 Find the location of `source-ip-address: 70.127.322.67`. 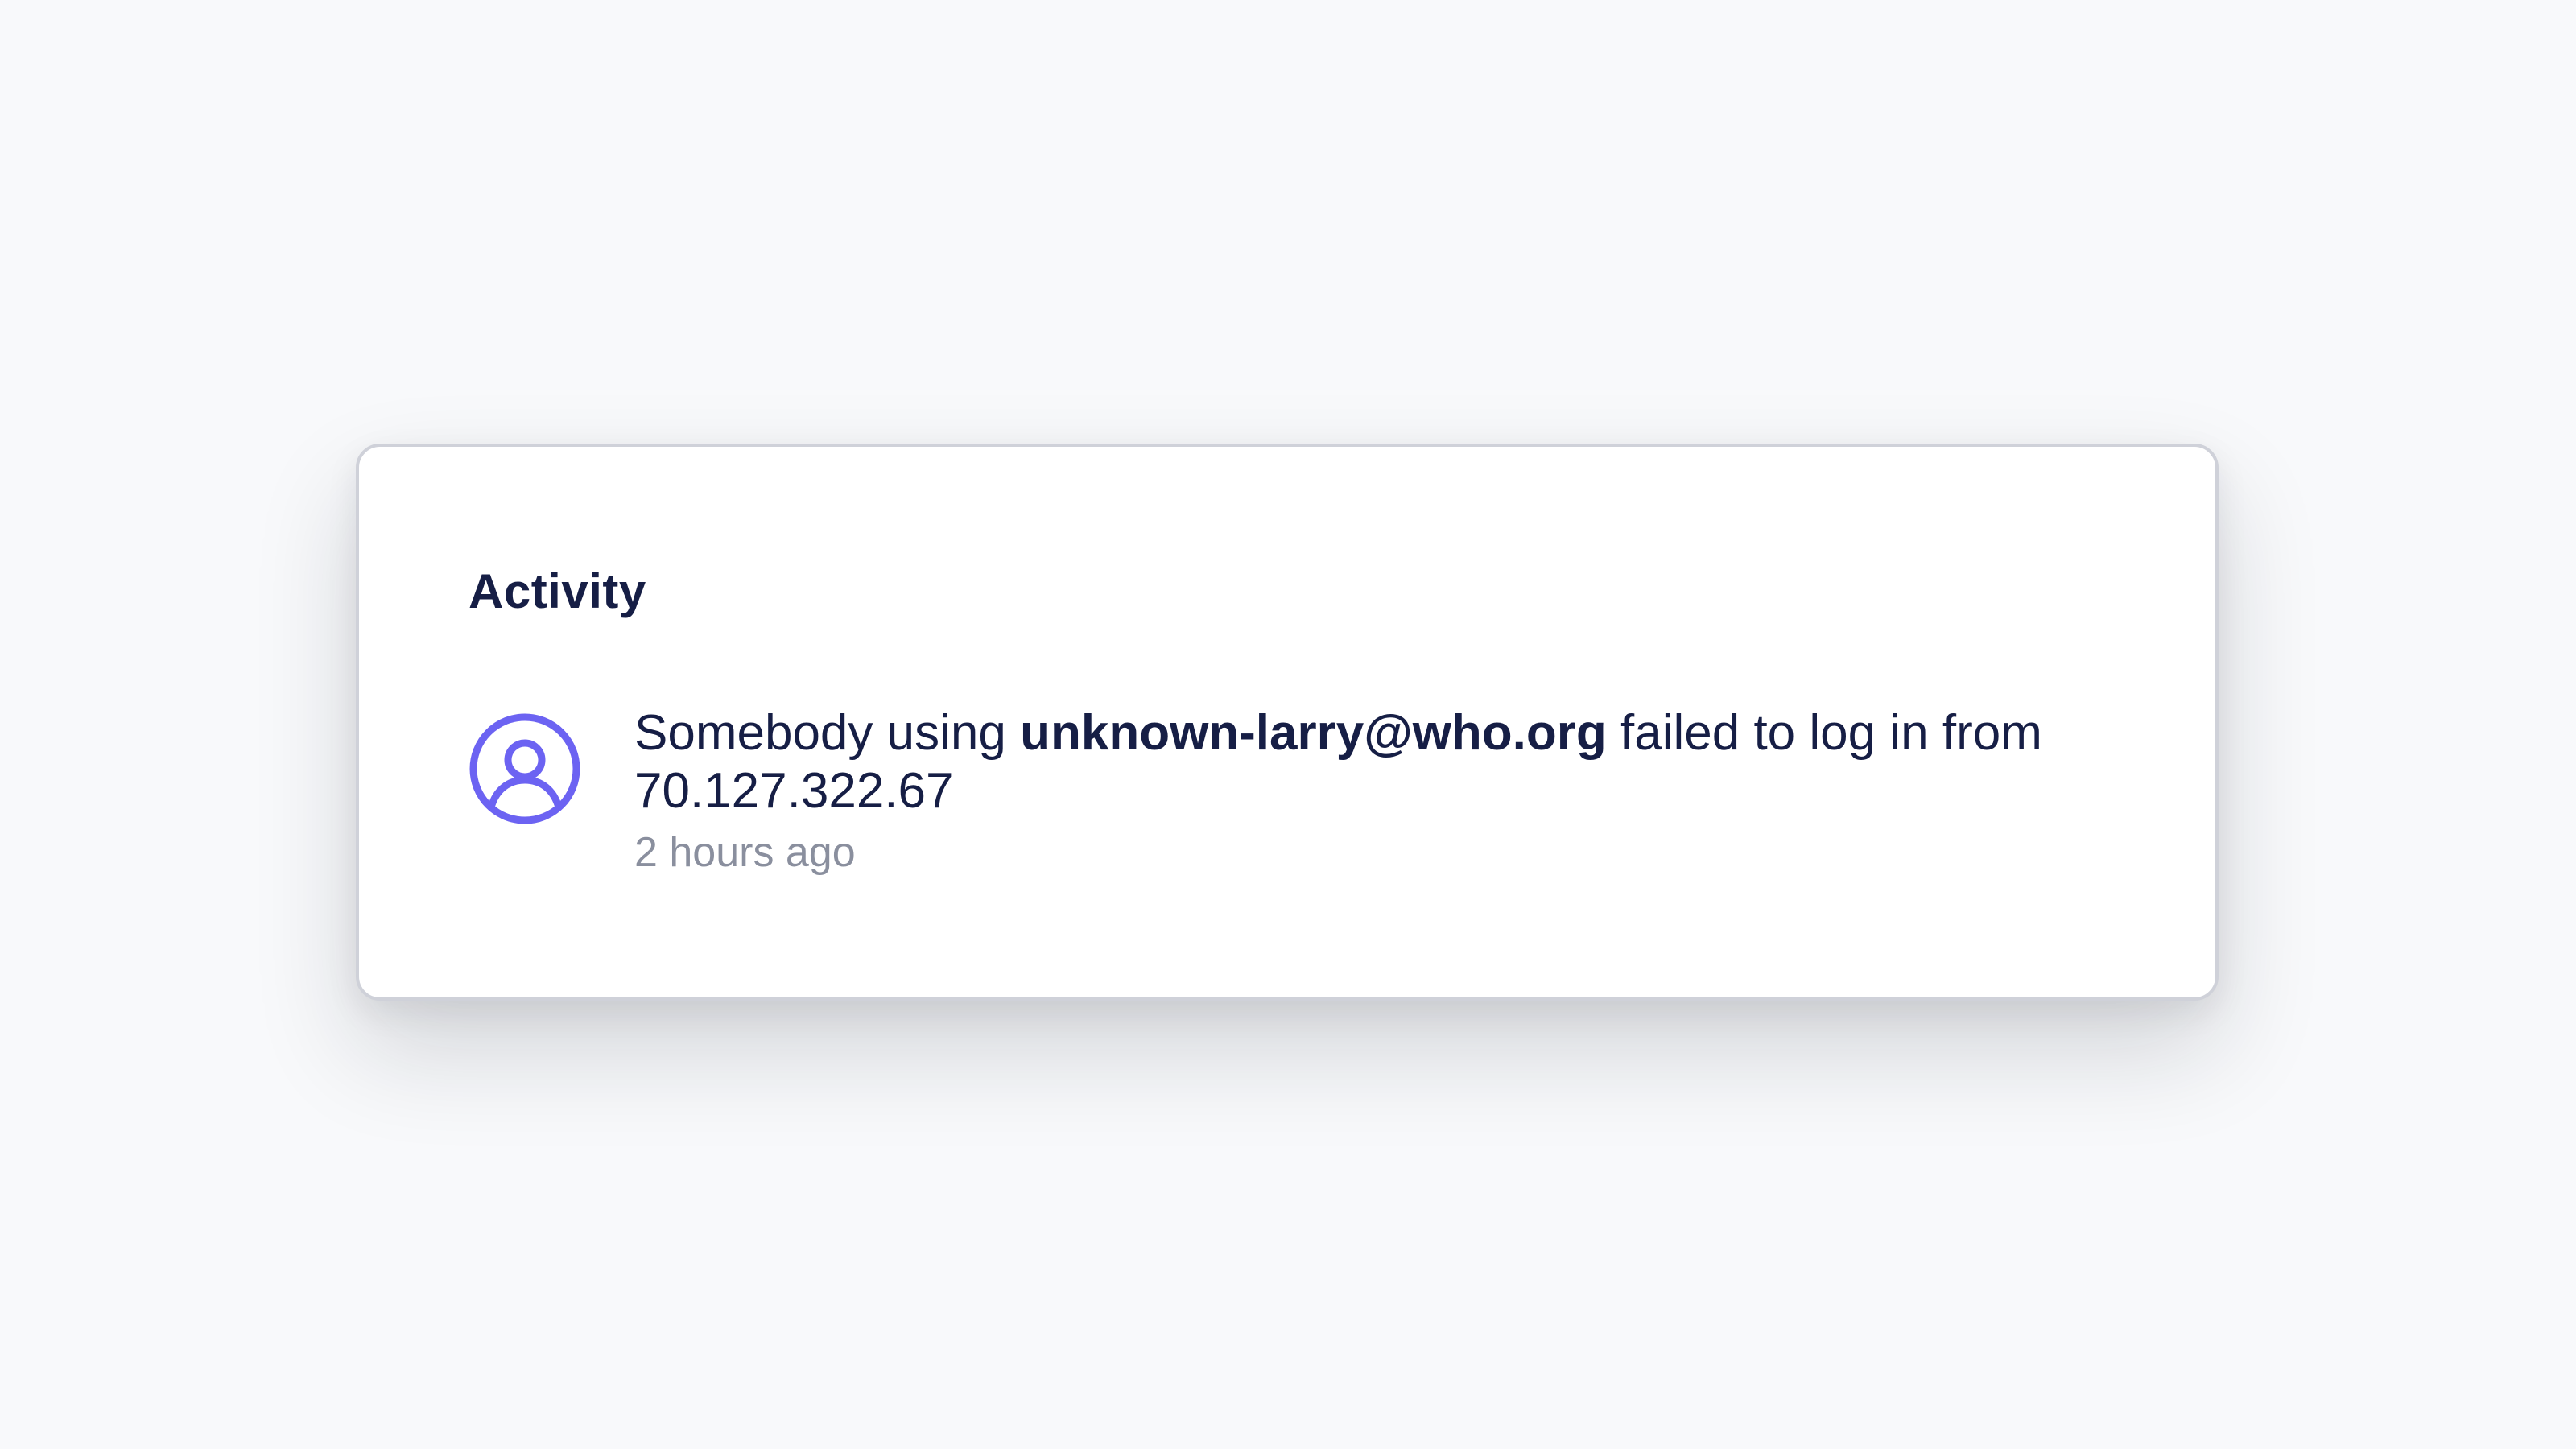

source-ip-address: 70.127.322.67 is located at coordinates (794, 791).